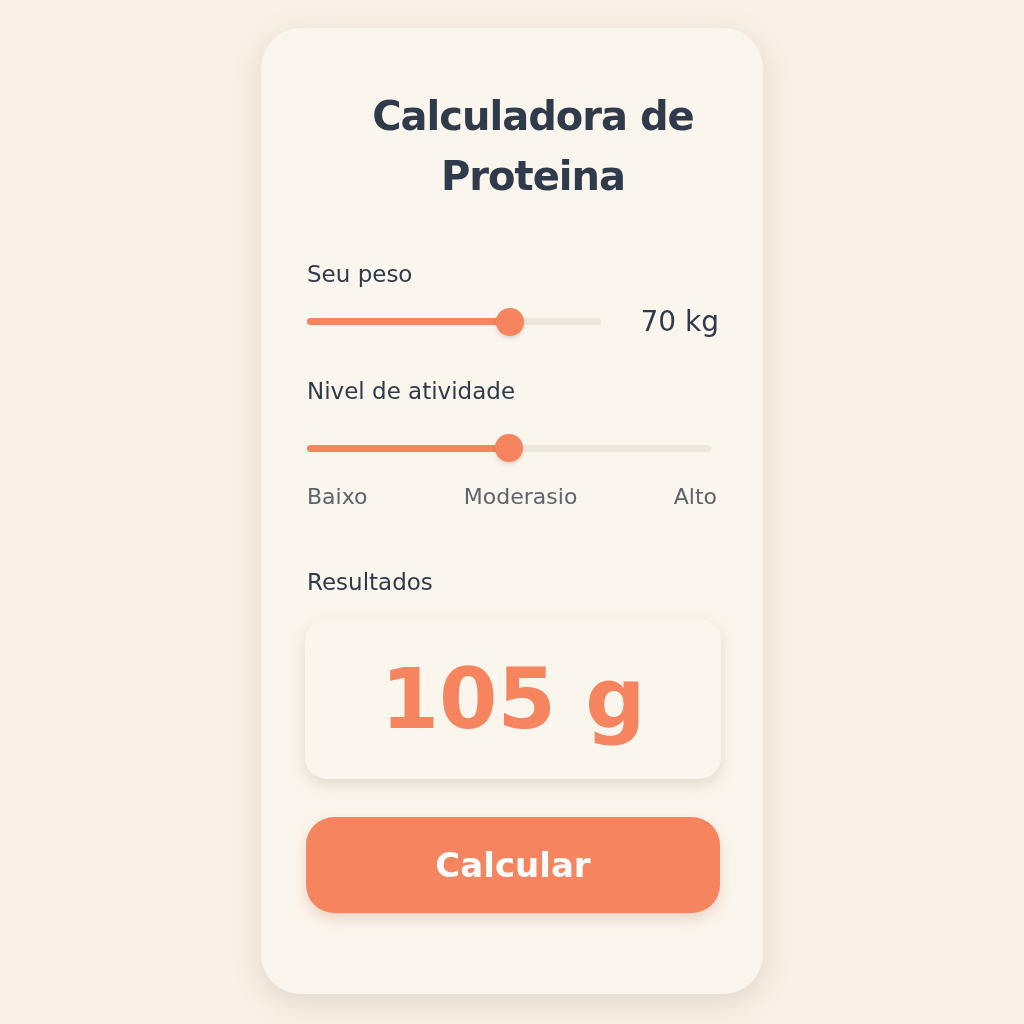 The height and width of the screenshot is (1024, 1024). Describe the element at coordinates (360, 274) in the screenshot. I see `field-label: Seu peso` at that location.